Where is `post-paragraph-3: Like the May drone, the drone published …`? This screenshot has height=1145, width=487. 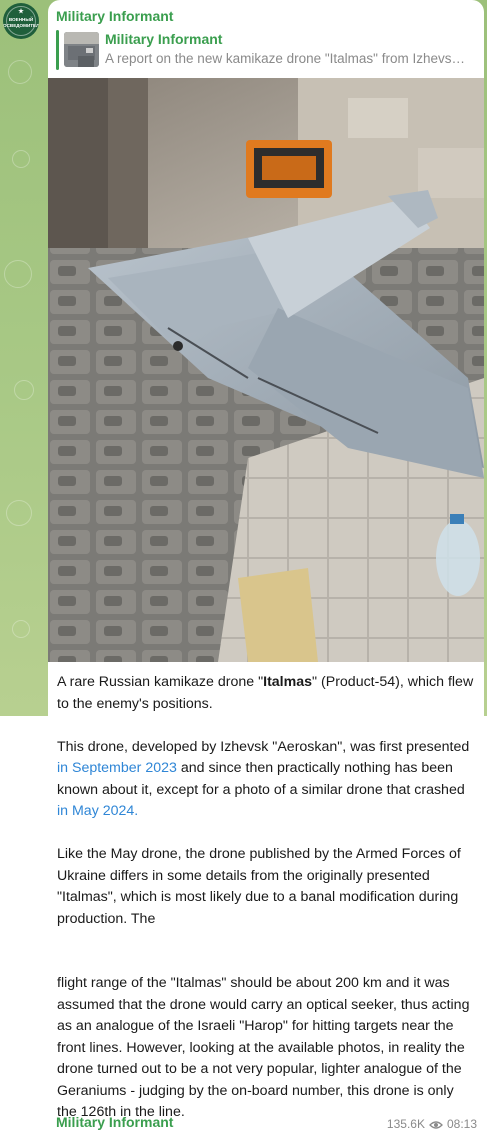
post-paragraph-3: Like the May drone, the drone published … is located at coordinates (259, 886).